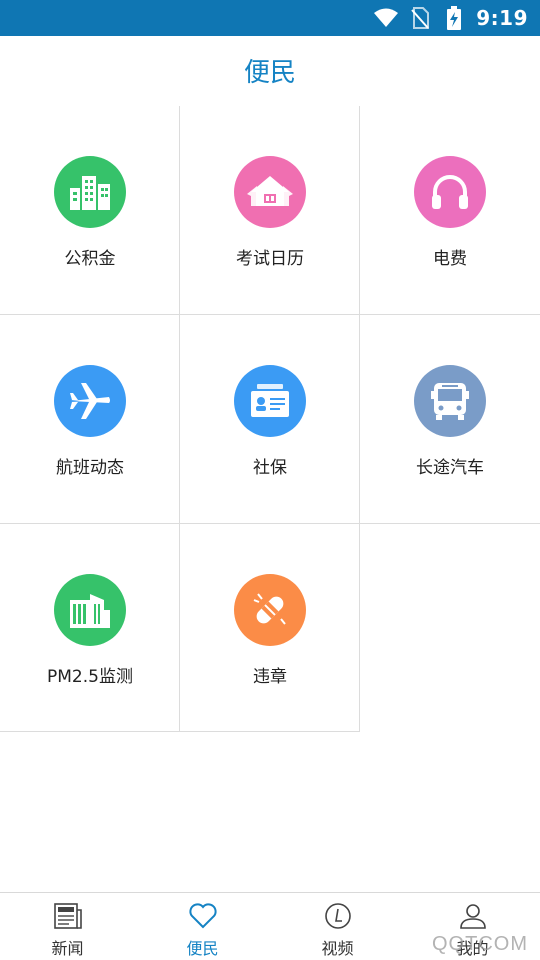 The image size is (540, 960). What do you see at coordinates (270, 468) in the screenshot?
I see `service-label: 社保` at bounding box center [270, 468].